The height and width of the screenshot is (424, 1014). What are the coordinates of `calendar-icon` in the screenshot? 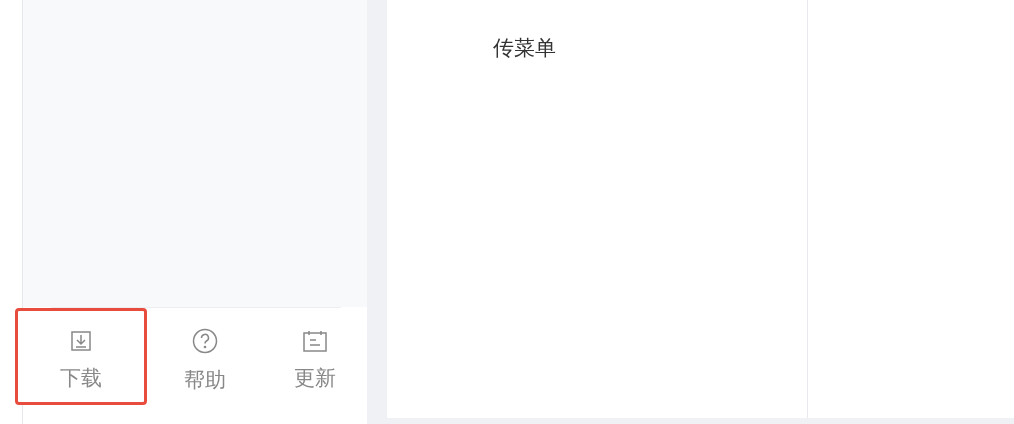 It's located at (315, 340).